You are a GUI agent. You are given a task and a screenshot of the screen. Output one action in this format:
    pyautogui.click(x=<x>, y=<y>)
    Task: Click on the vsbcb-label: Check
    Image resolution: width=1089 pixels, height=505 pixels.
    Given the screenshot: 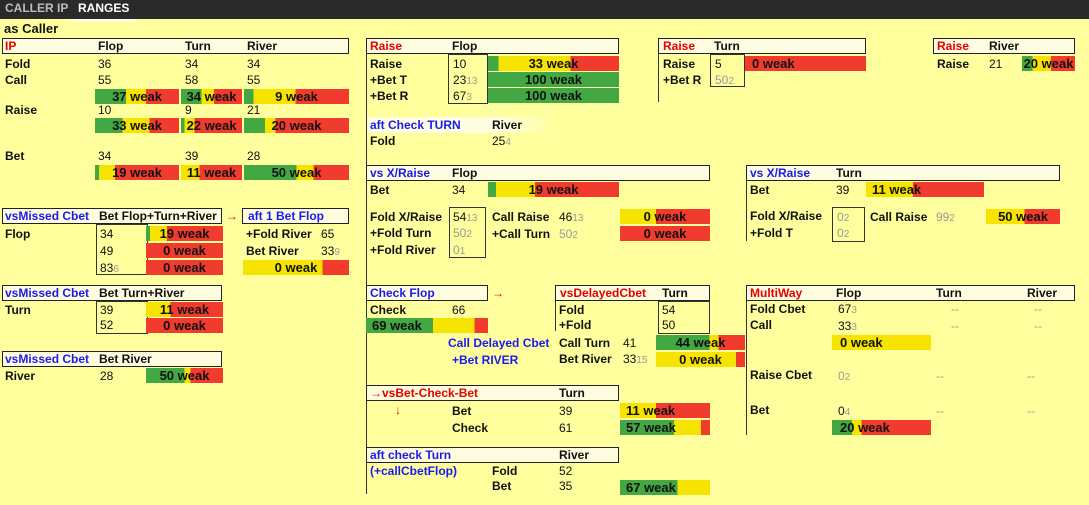 What is the action you would take?
    pyautogui.click(x=470, y=428)
    